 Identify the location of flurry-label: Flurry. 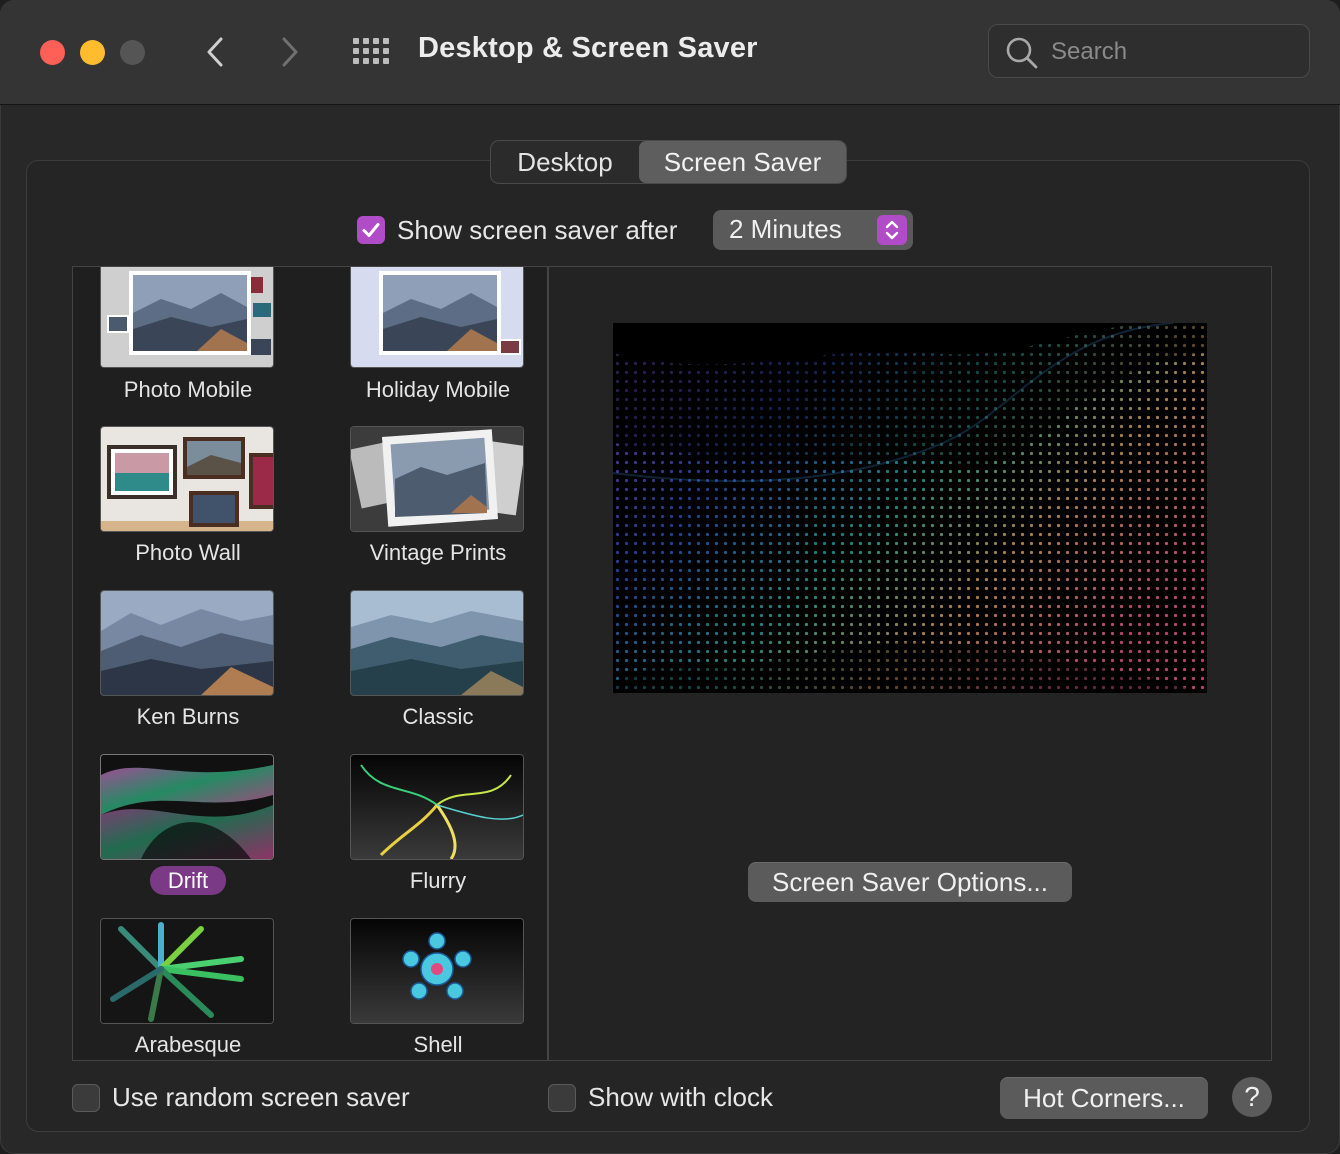
(438, 880).